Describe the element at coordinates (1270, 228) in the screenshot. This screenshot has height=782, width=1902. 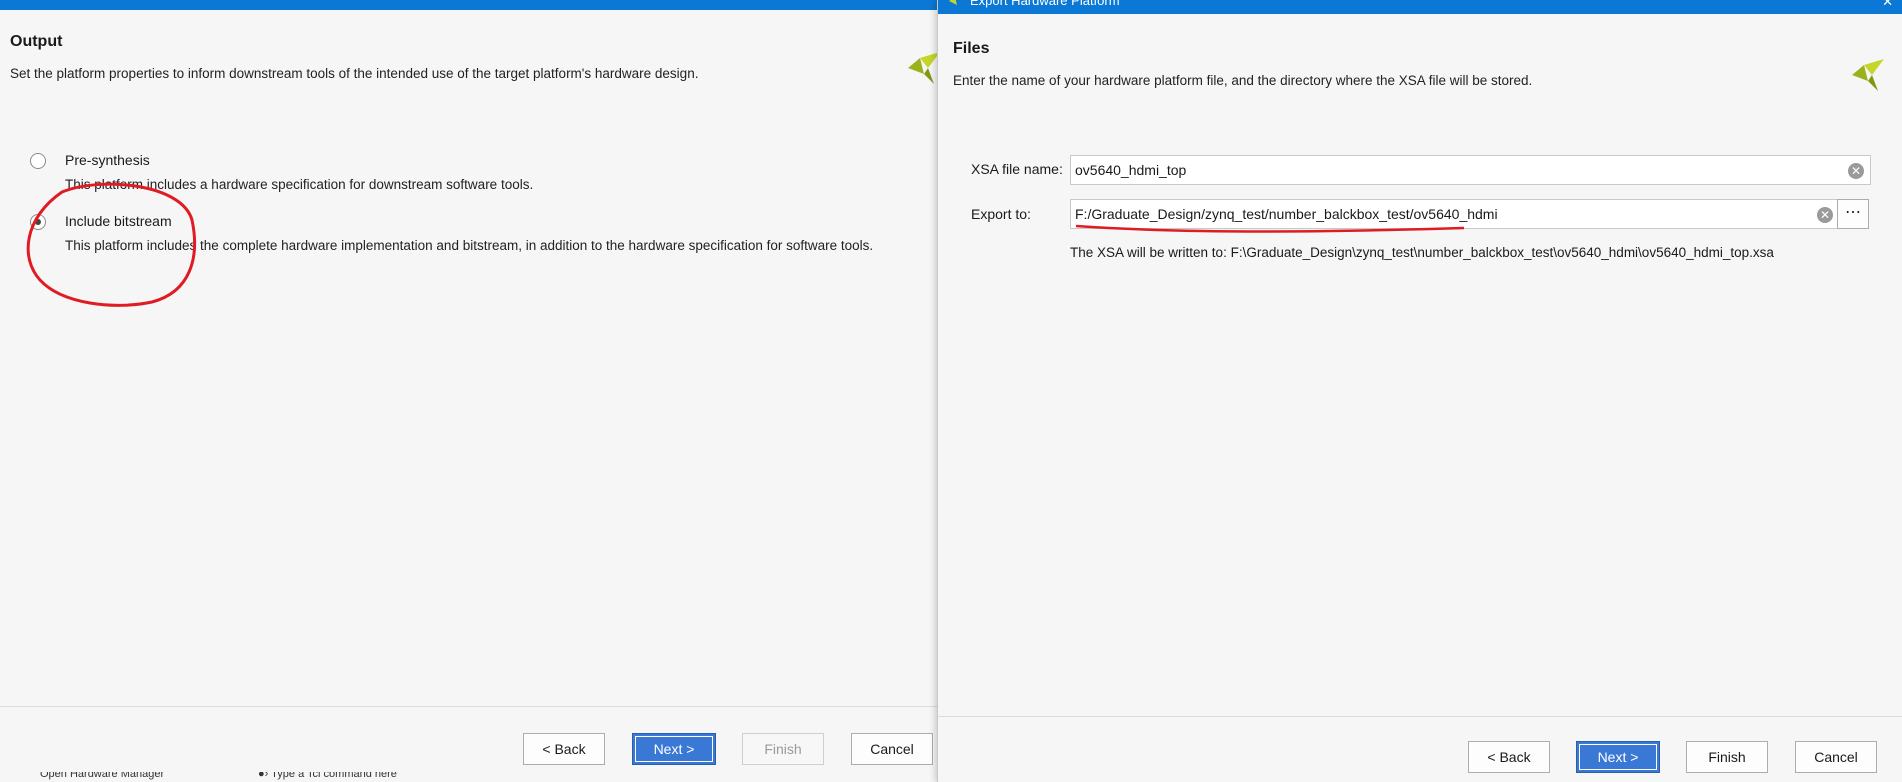
I see `red-annotation-underline` at that location.